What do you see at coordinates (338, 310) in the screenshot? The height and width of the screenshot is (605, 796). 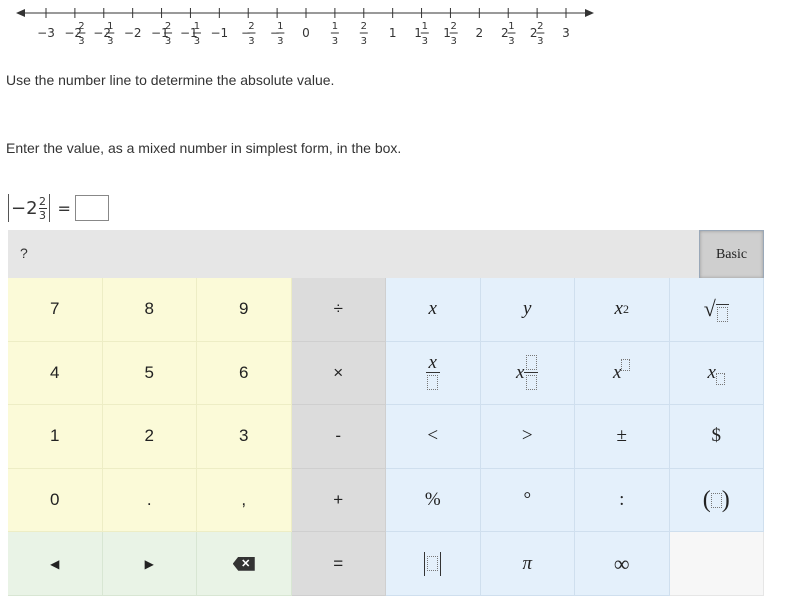 I see `key-divide: ÷` at bounding box center [338, 310].